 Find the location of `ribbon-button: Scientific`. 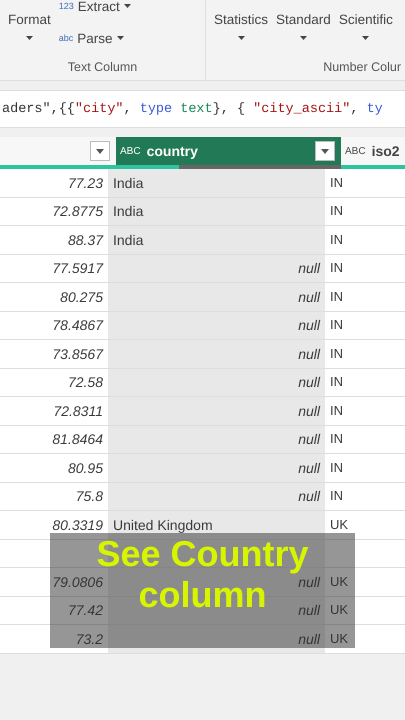

ribbon-button: Scientific is located at coordinates (365, 27).